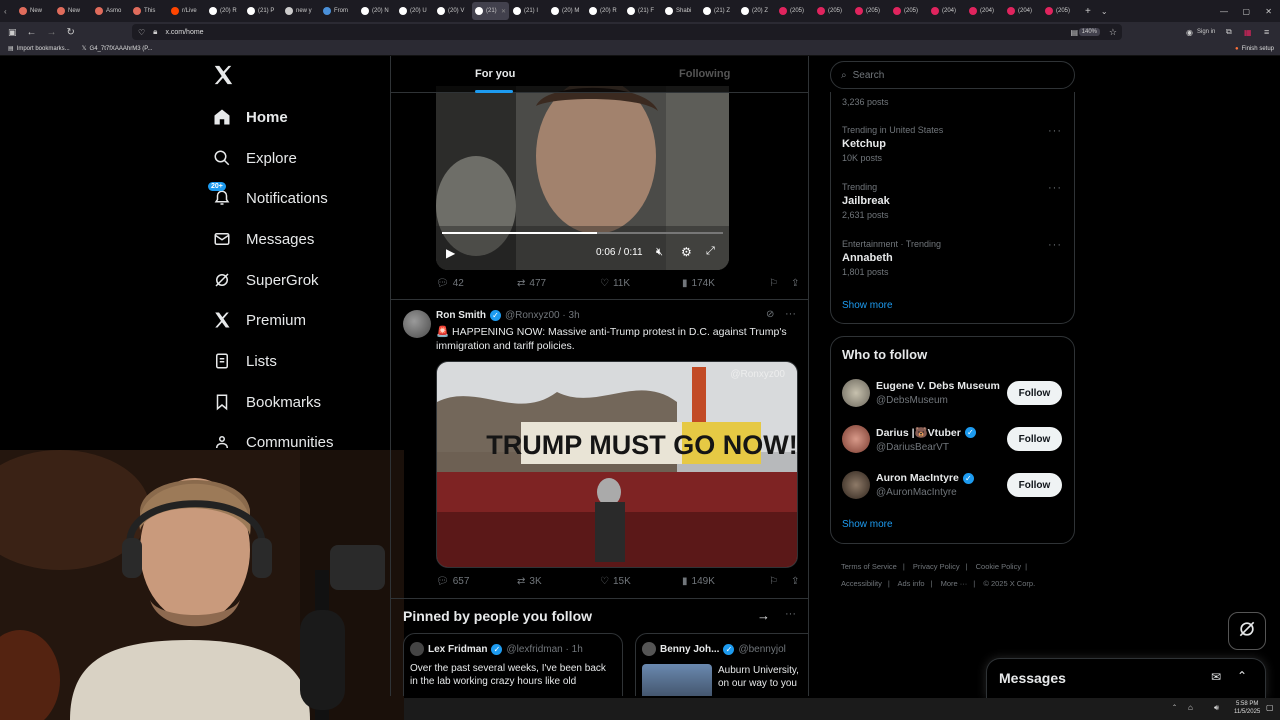  I want to click on views-button: ▮ 149K, so click(725, 581).